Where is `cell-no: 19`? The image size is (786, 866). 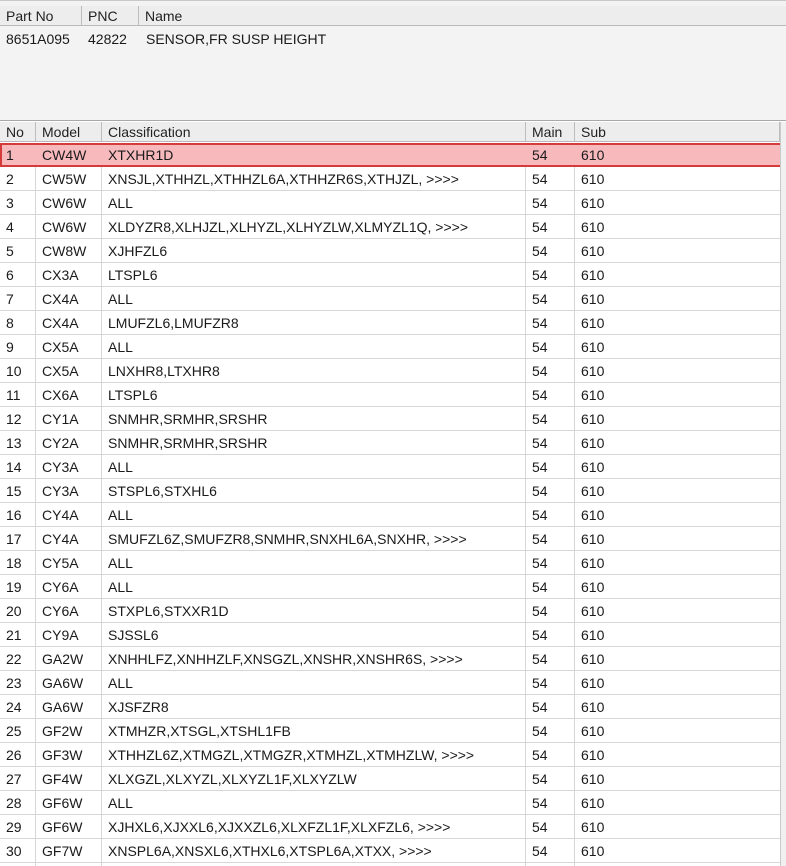
cell-no: 19 is located at coordinates (14, 587).